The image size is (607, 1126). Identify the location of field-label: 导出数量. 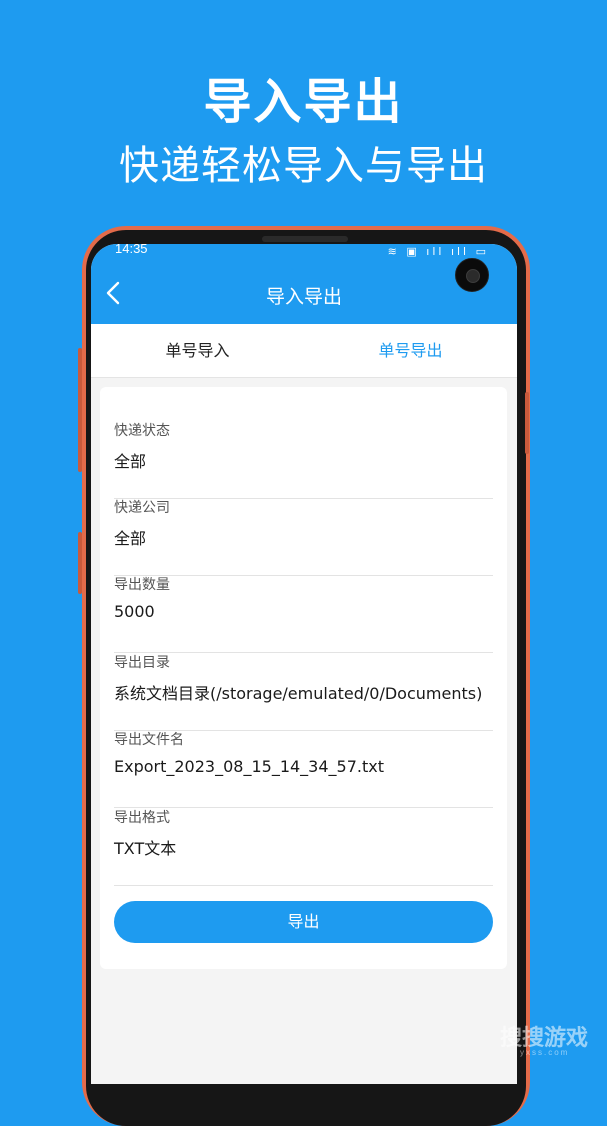
(142, 585).